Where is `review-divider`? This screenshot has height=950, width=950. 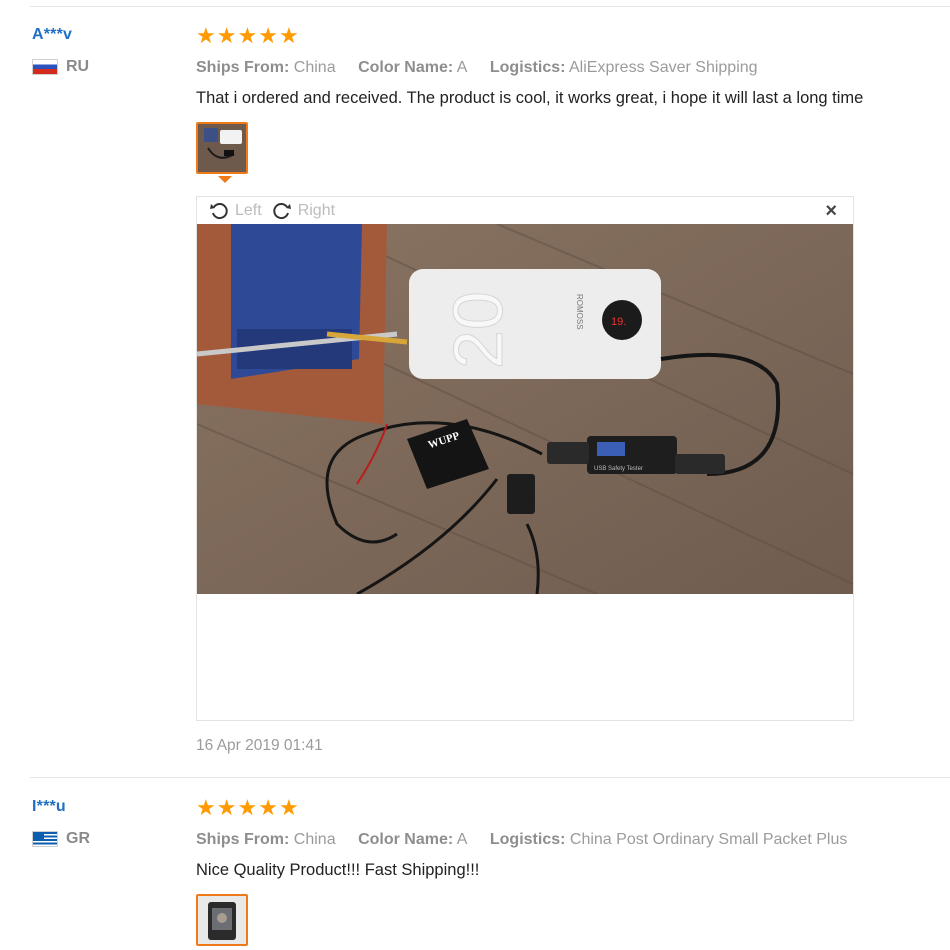
review-divider is located at coordinates (490, 777).